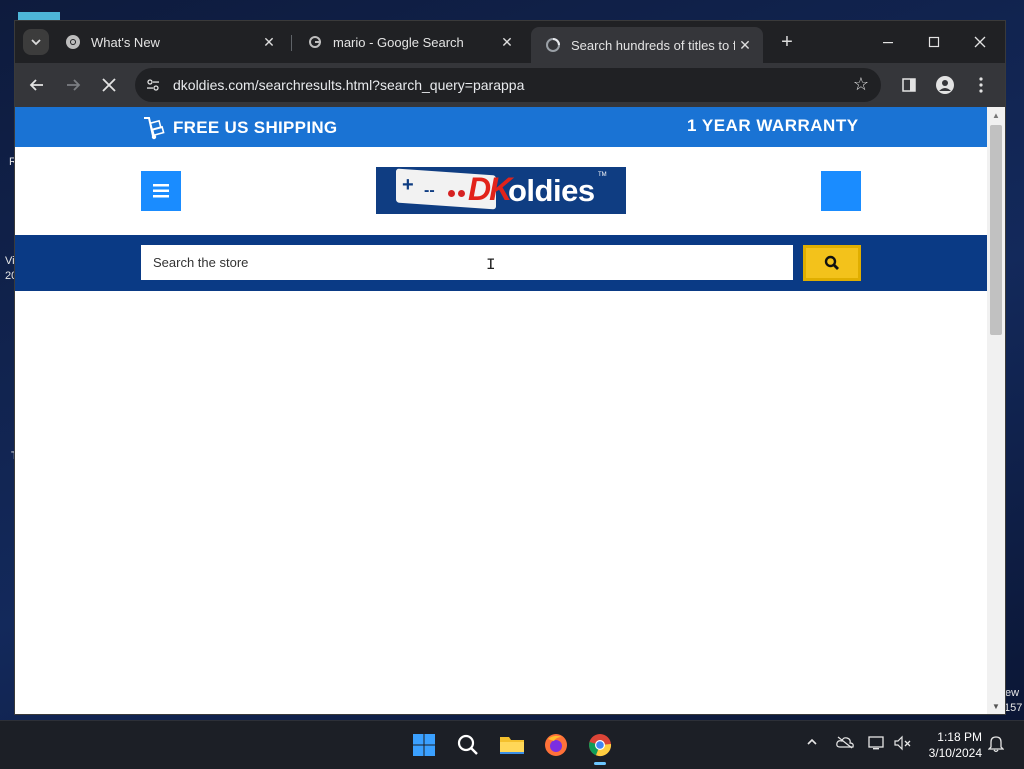  I want to click on bookmark-star-icon: ☆, so click(861, 84).